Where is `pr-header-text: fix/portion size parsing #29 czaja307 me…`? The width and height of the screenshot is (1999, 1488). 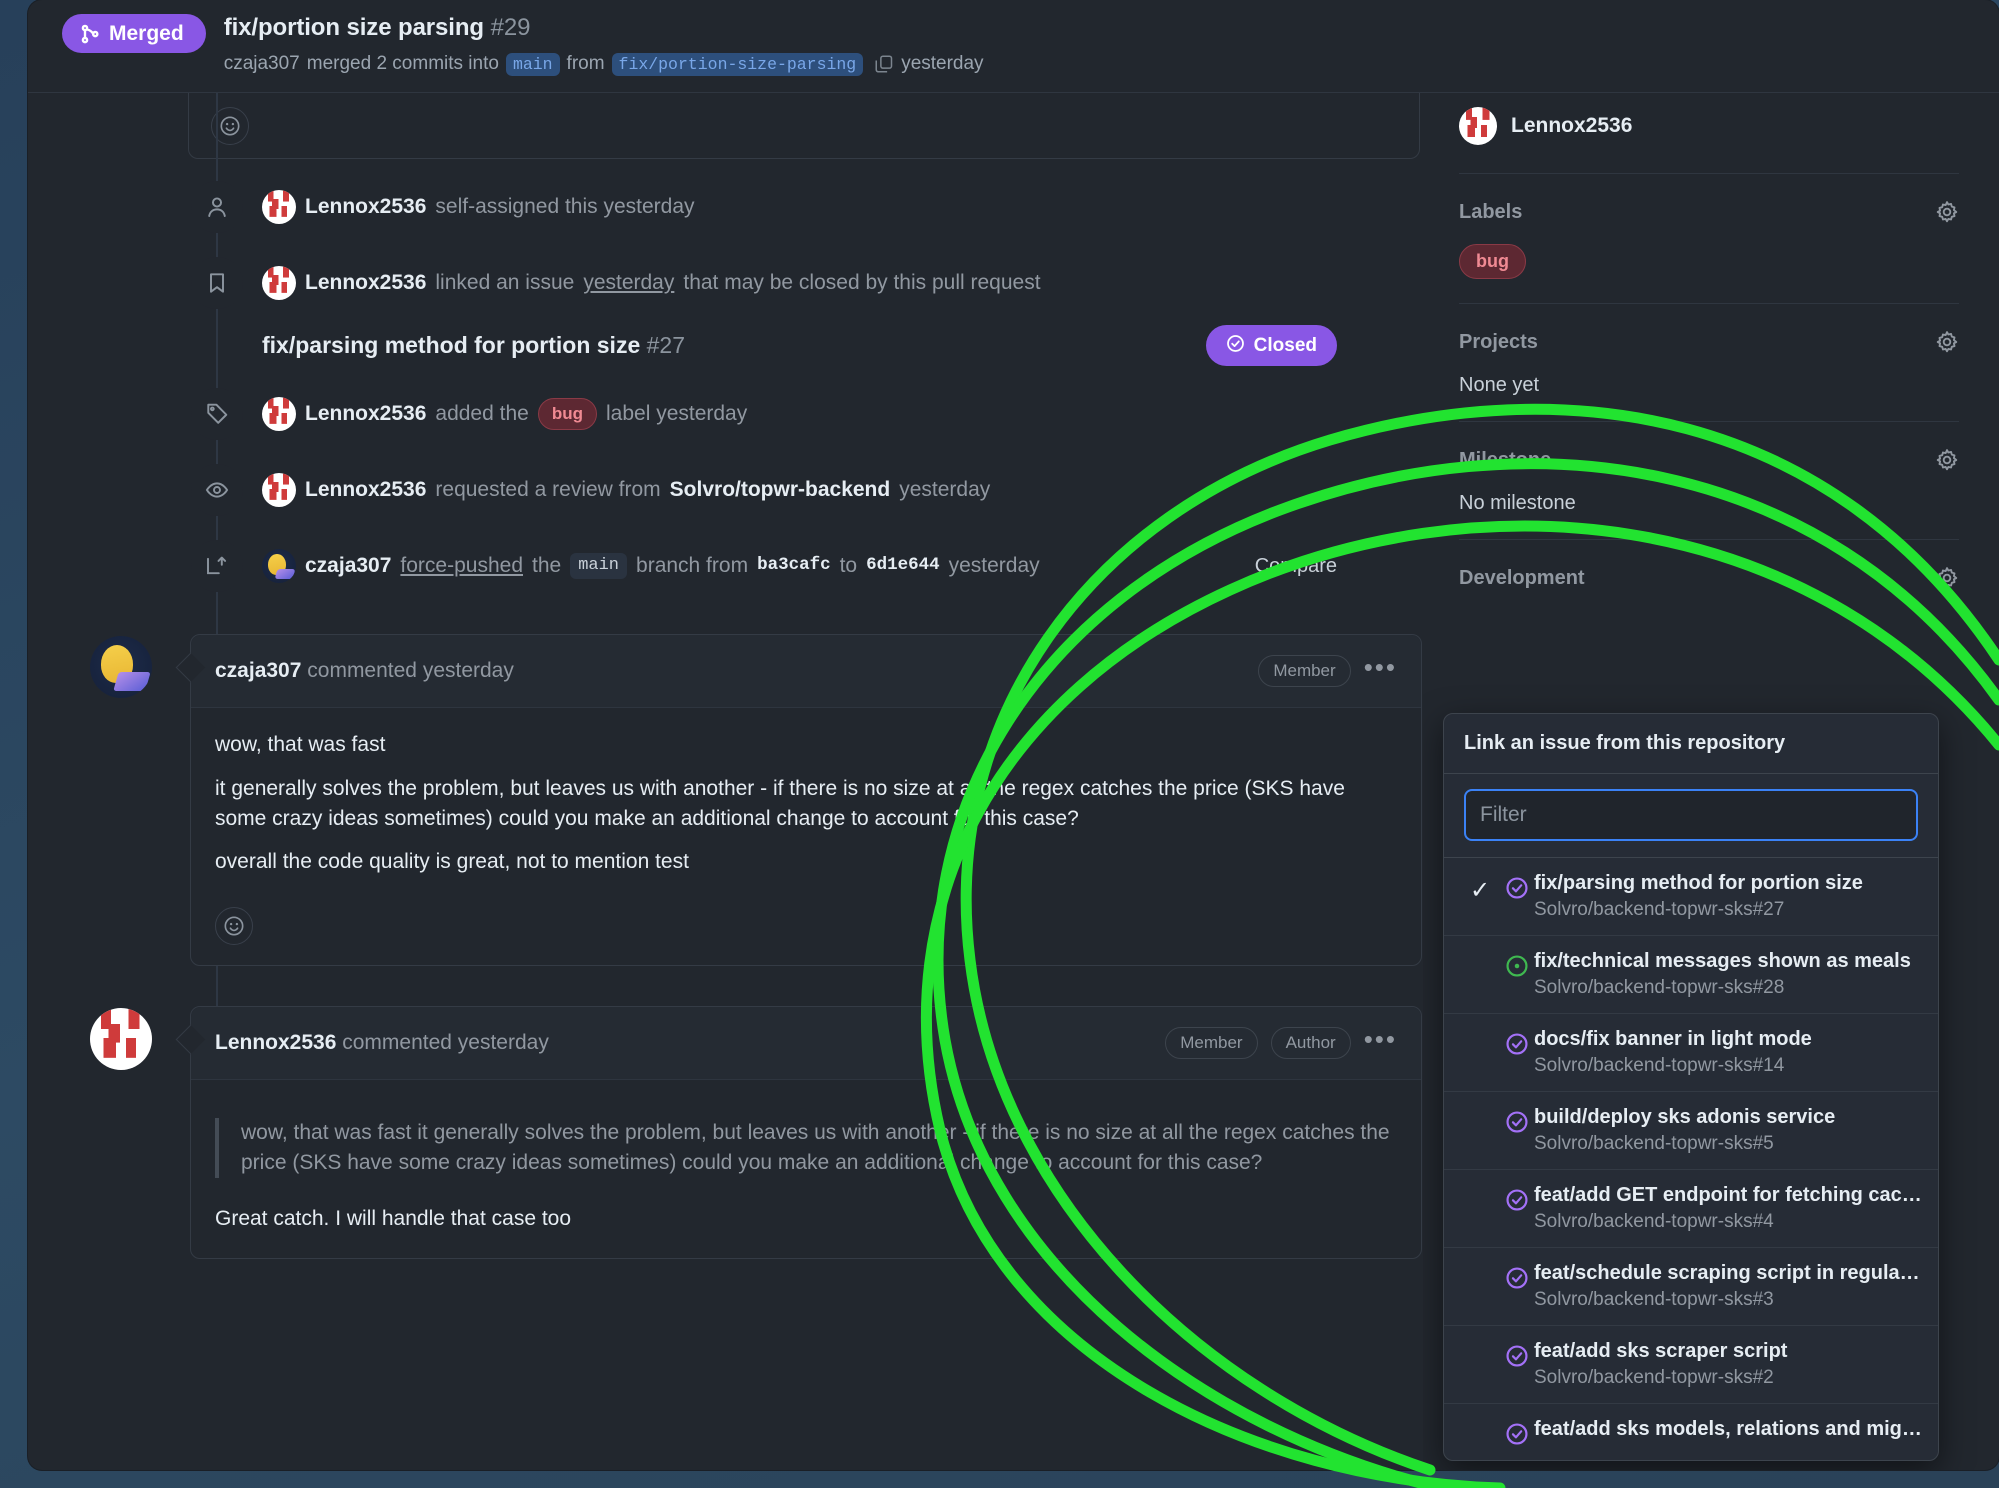 pr-header-text: fix/portion size parsing #29 czaja307 me… is located at coordinates (604, 45).